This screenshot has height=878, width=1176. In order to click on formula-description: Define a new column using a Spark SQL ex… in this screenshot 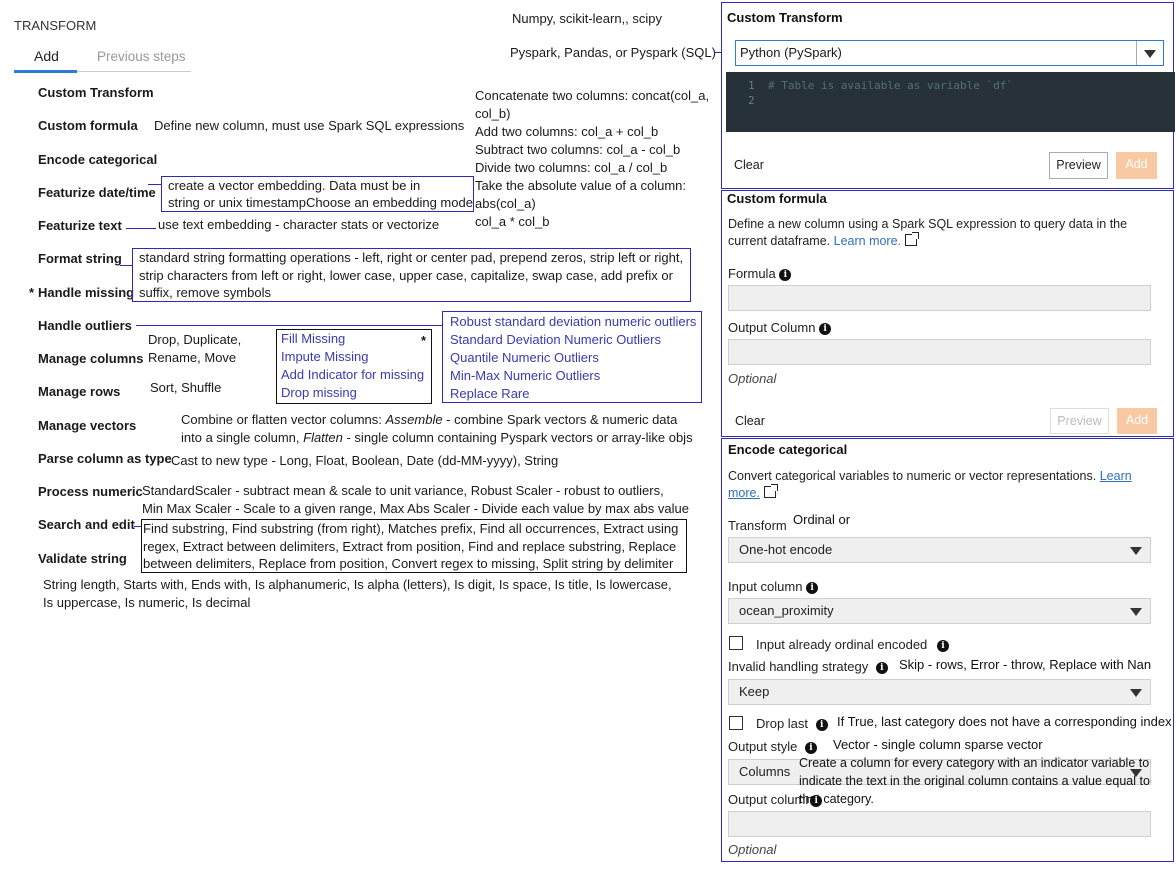, I will do `click(927, 233)`.